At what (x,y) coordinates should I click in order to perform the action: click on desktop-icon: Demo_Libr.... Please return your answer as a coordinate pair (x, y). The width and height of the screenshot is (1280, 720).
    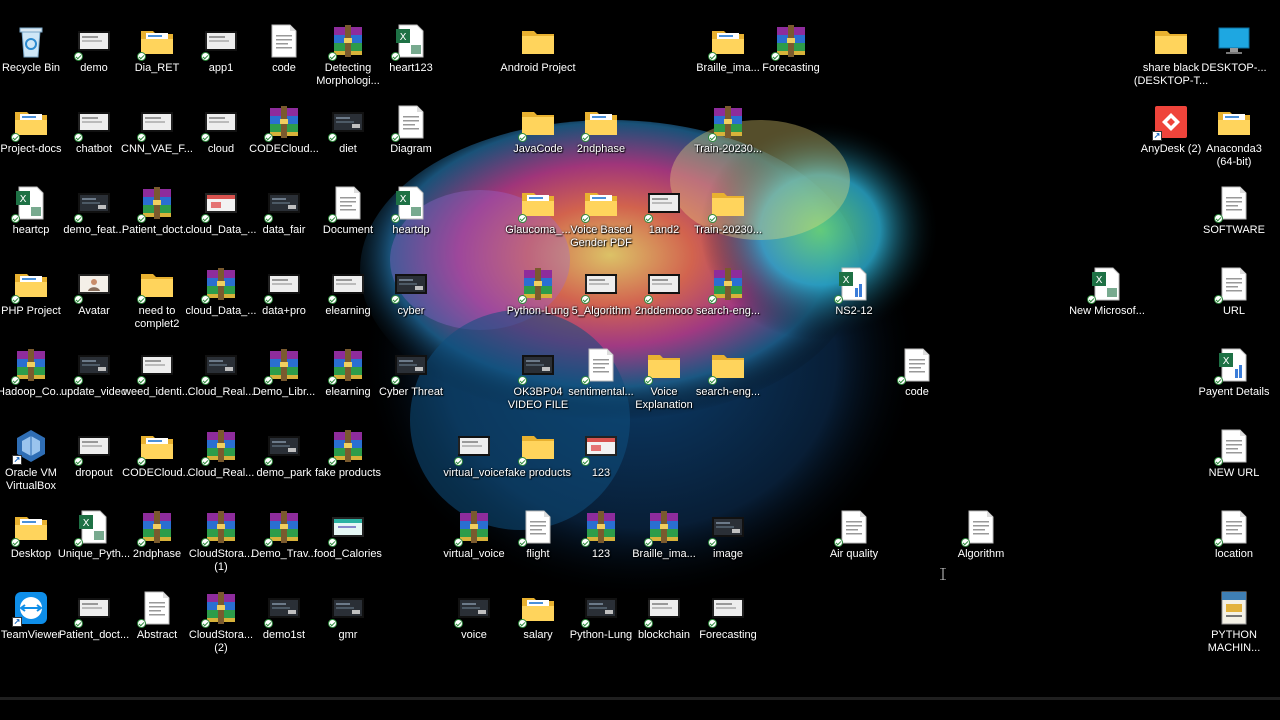
    Looking at the image, I should click on (284, 373).